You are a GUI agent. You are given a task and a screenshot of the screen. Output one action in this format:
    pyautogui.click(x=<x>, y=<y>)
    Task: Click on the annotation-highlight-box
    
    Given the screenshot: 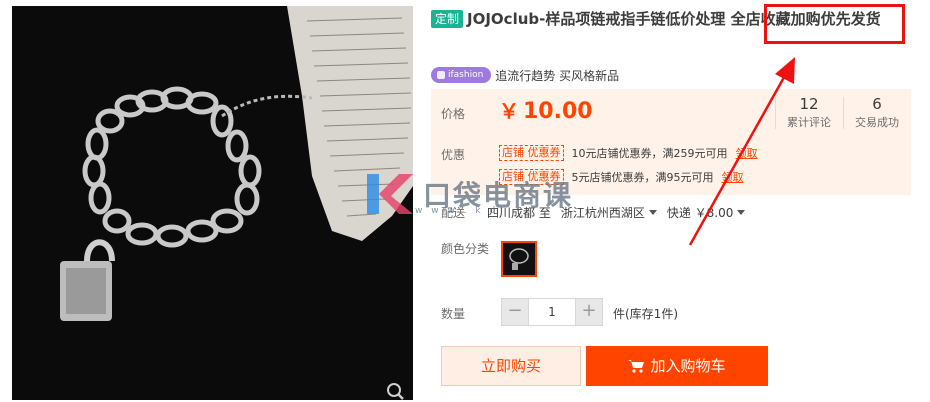 What is the action you would take?
    pyautogui.click(x=834, y=24)
    